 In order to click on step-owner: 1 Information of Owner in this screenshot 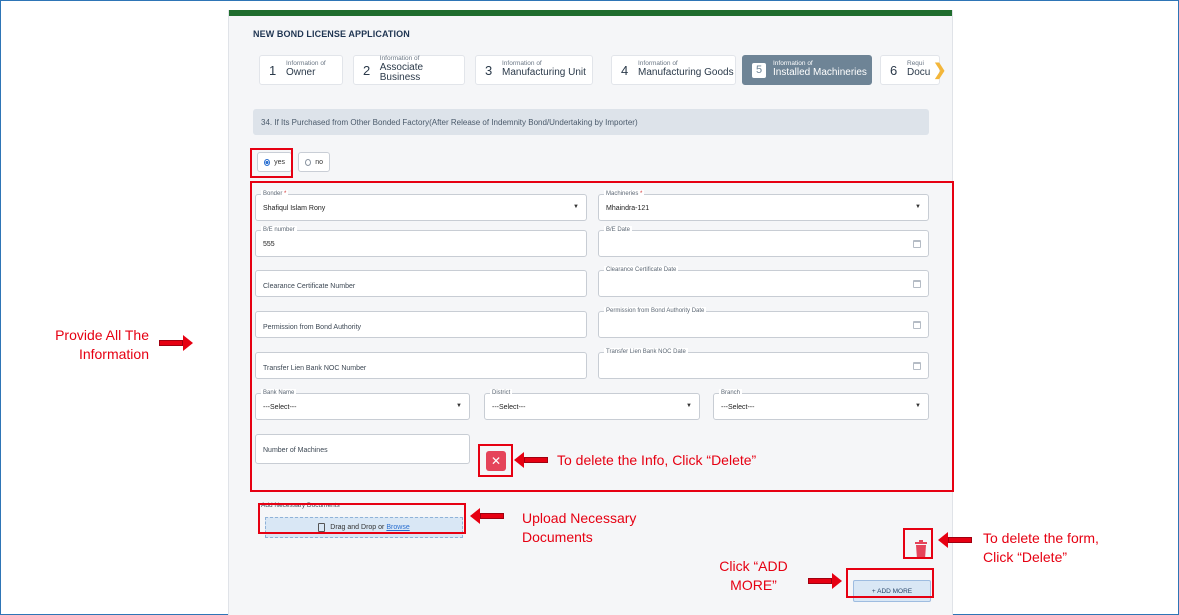, I will do `click(301, 70)`.